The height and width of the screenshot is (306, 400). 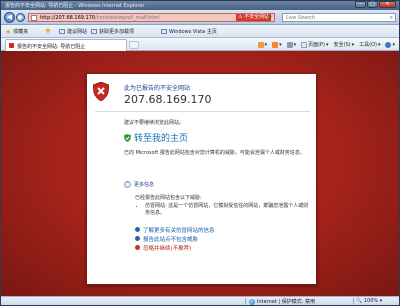 I want to click on feeds-button: ▾, so click(x=277, y=44).